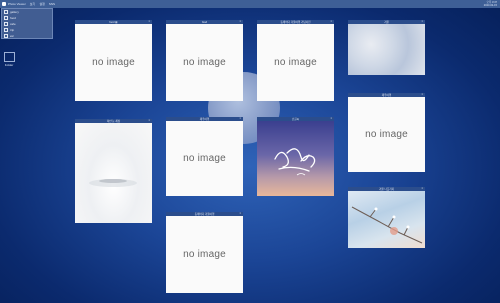 This screenshot has height=303, width=500. What do you see at coordinates (27, 36) in the screenshot?
I see `dropdown-item: etc` at bounding box center [27, 36].